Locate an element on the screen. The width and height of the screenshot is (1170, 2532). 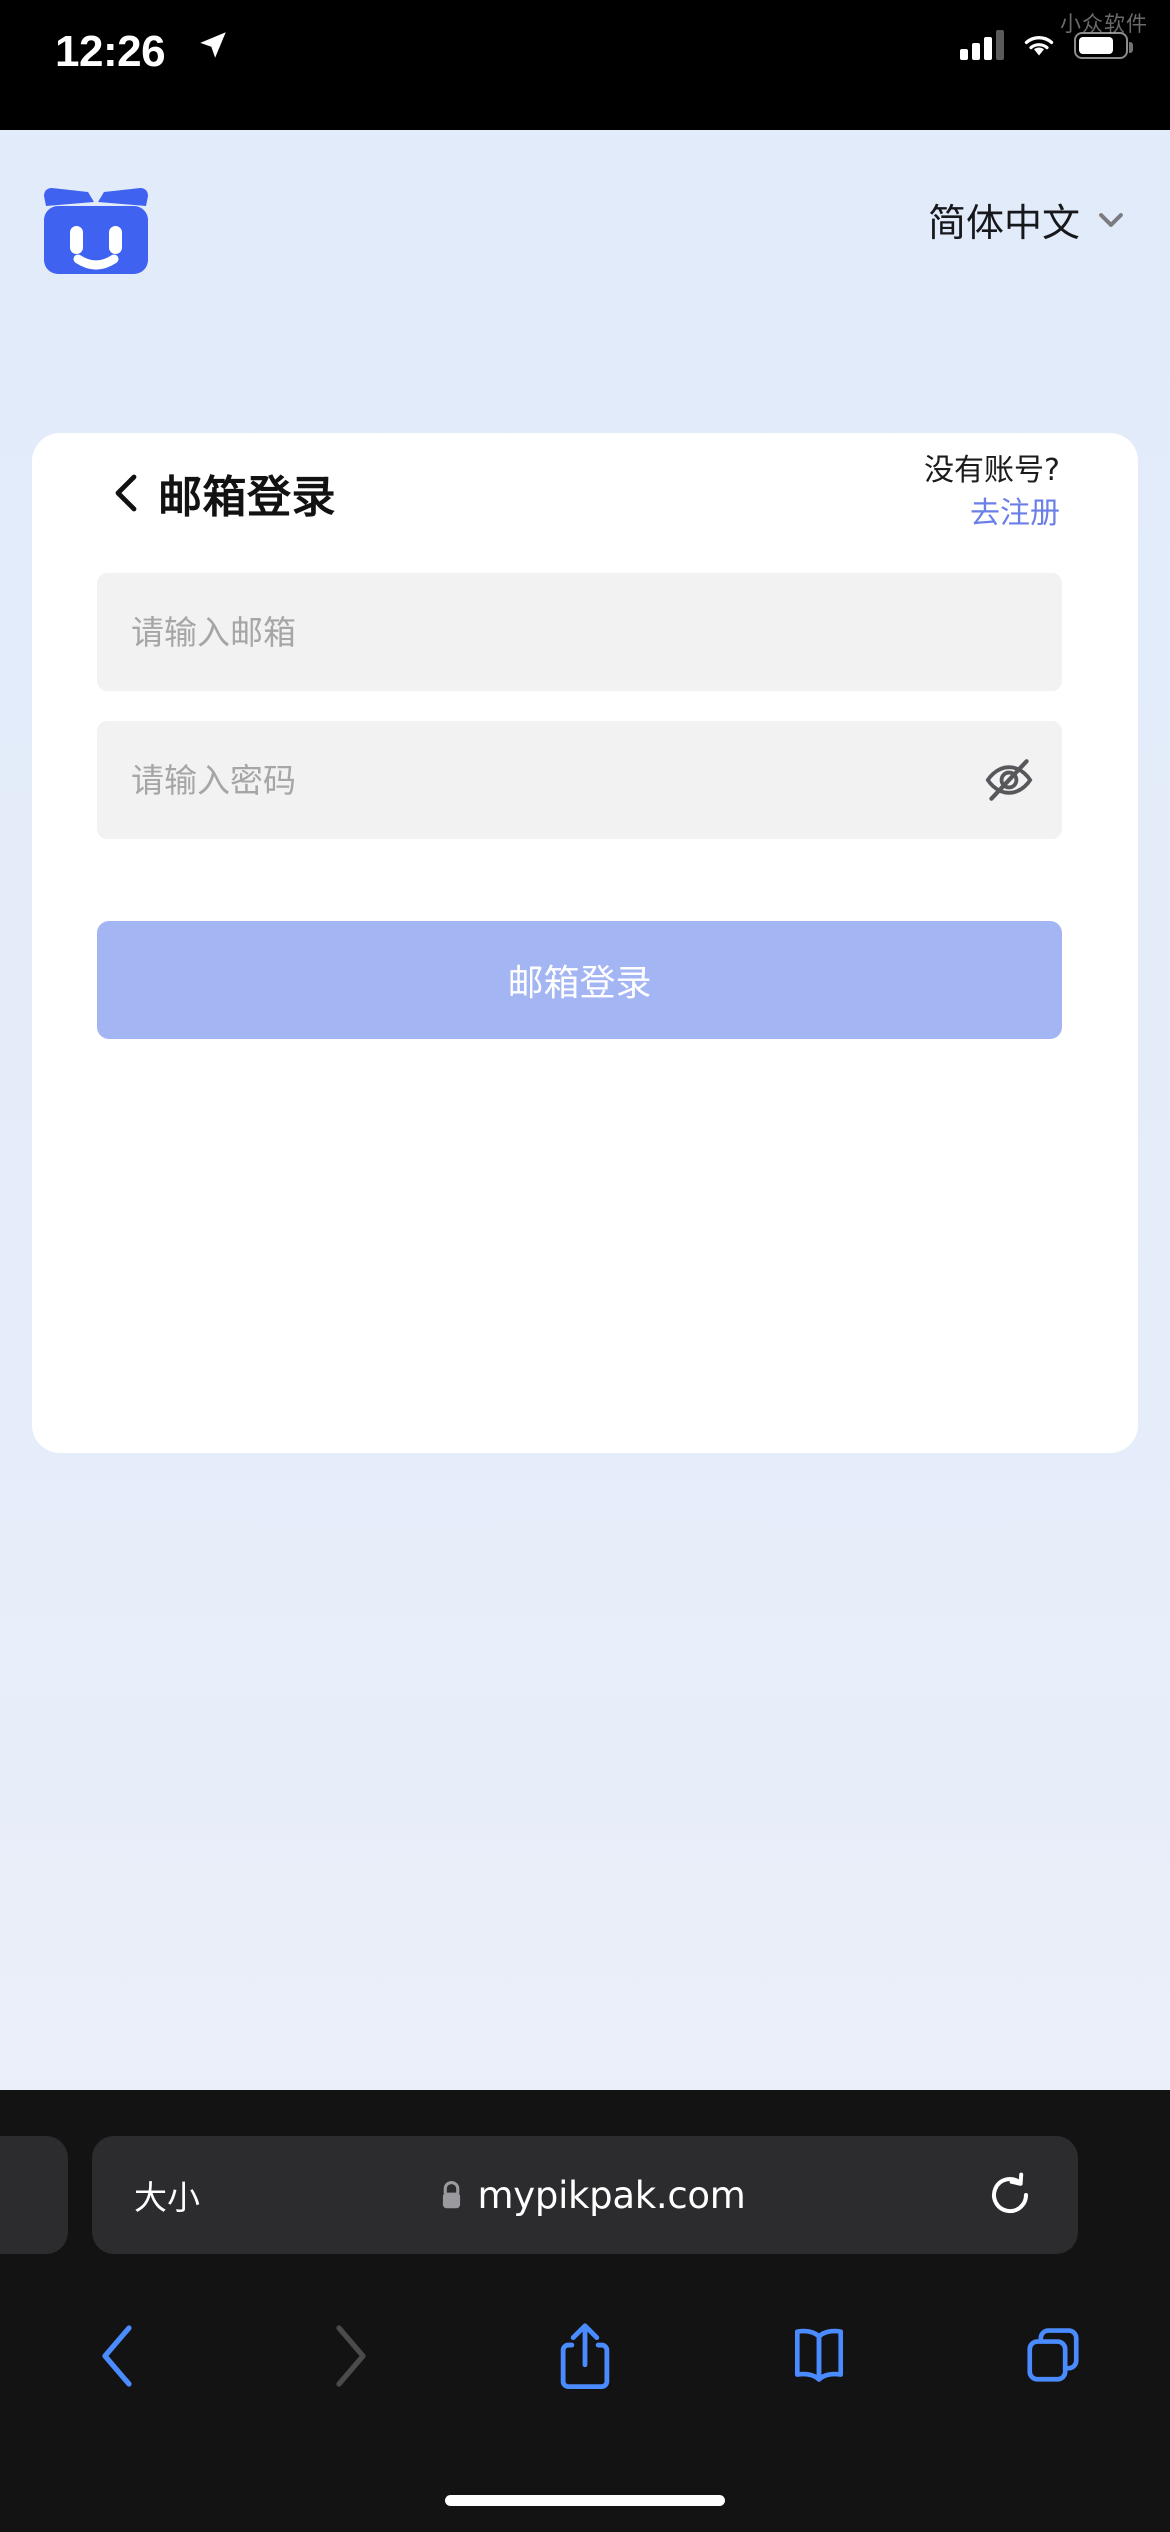
forward-button is located at coordinates (351, 2356).